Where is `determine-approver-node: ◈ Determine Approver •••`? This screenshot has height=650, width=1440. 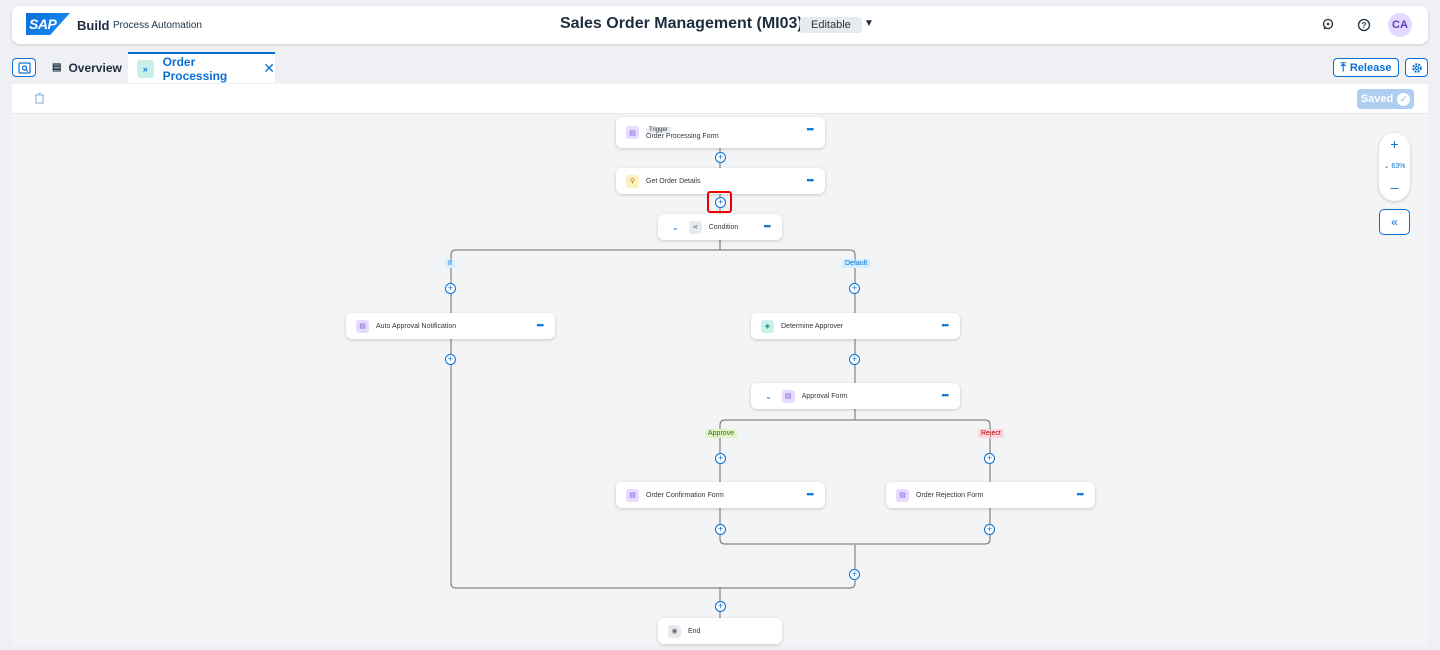
determine-approver-node: ◈ Determine Approver ••• is located at coordinates (855, 326).